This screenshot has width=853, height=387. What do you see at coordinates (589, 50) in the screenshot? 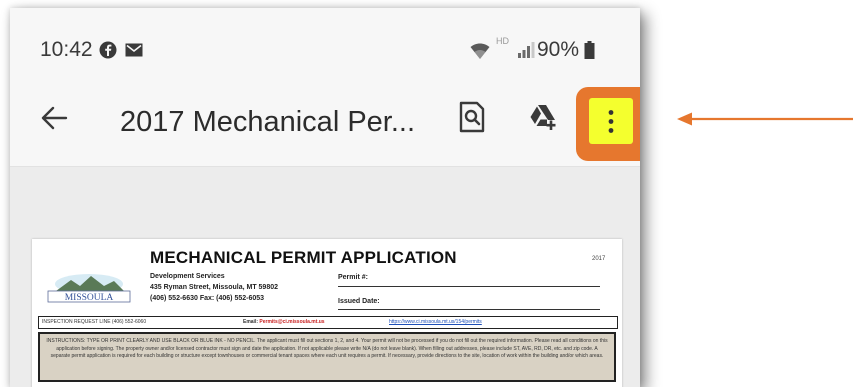
I see `battery-icon` at bounding box center [589, 50].